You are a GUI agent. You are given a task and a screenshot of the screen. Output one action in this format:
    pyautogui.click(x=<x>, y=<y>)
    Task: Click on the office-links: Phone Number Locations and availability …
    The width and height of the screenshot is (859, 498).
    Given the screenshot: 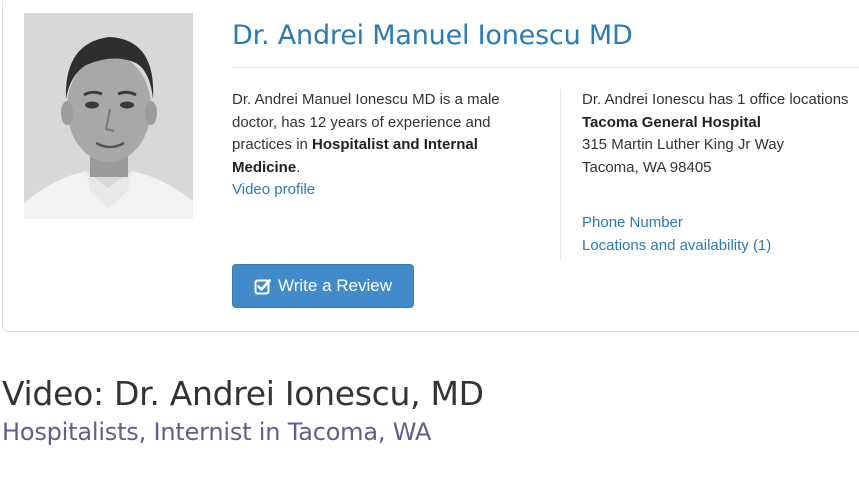 What is the action you would take?
    pyautogui.click(x=720, y=234)
    